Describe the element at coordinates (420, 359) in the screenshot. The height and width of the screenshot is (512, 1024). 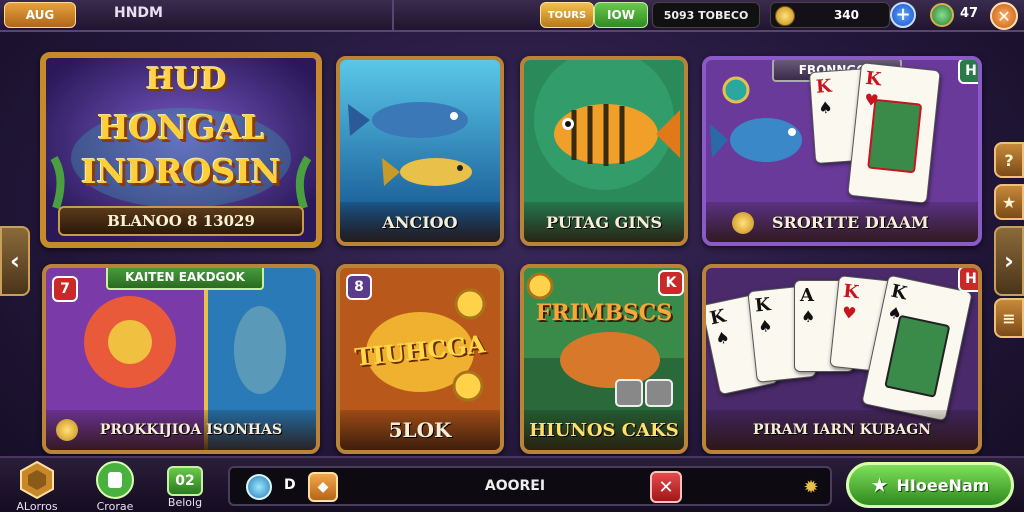
I see `game-card-5lok: 8 TIUHCGA 5LOK` at that location.